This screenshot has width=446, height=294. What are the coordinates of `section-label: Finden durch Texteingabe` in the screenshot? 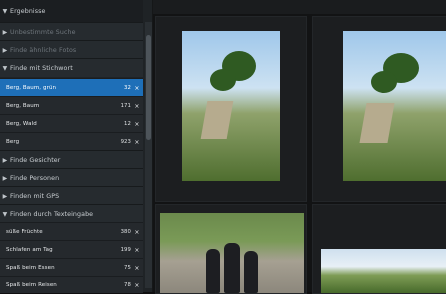 It's located at (52, 214).